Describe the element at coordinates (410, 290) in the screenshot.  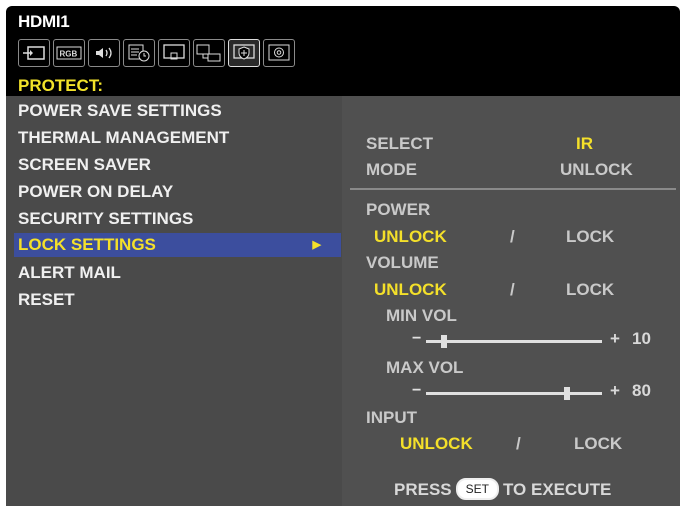
I see `volume-unlock-option: UNLOCK` at that location.